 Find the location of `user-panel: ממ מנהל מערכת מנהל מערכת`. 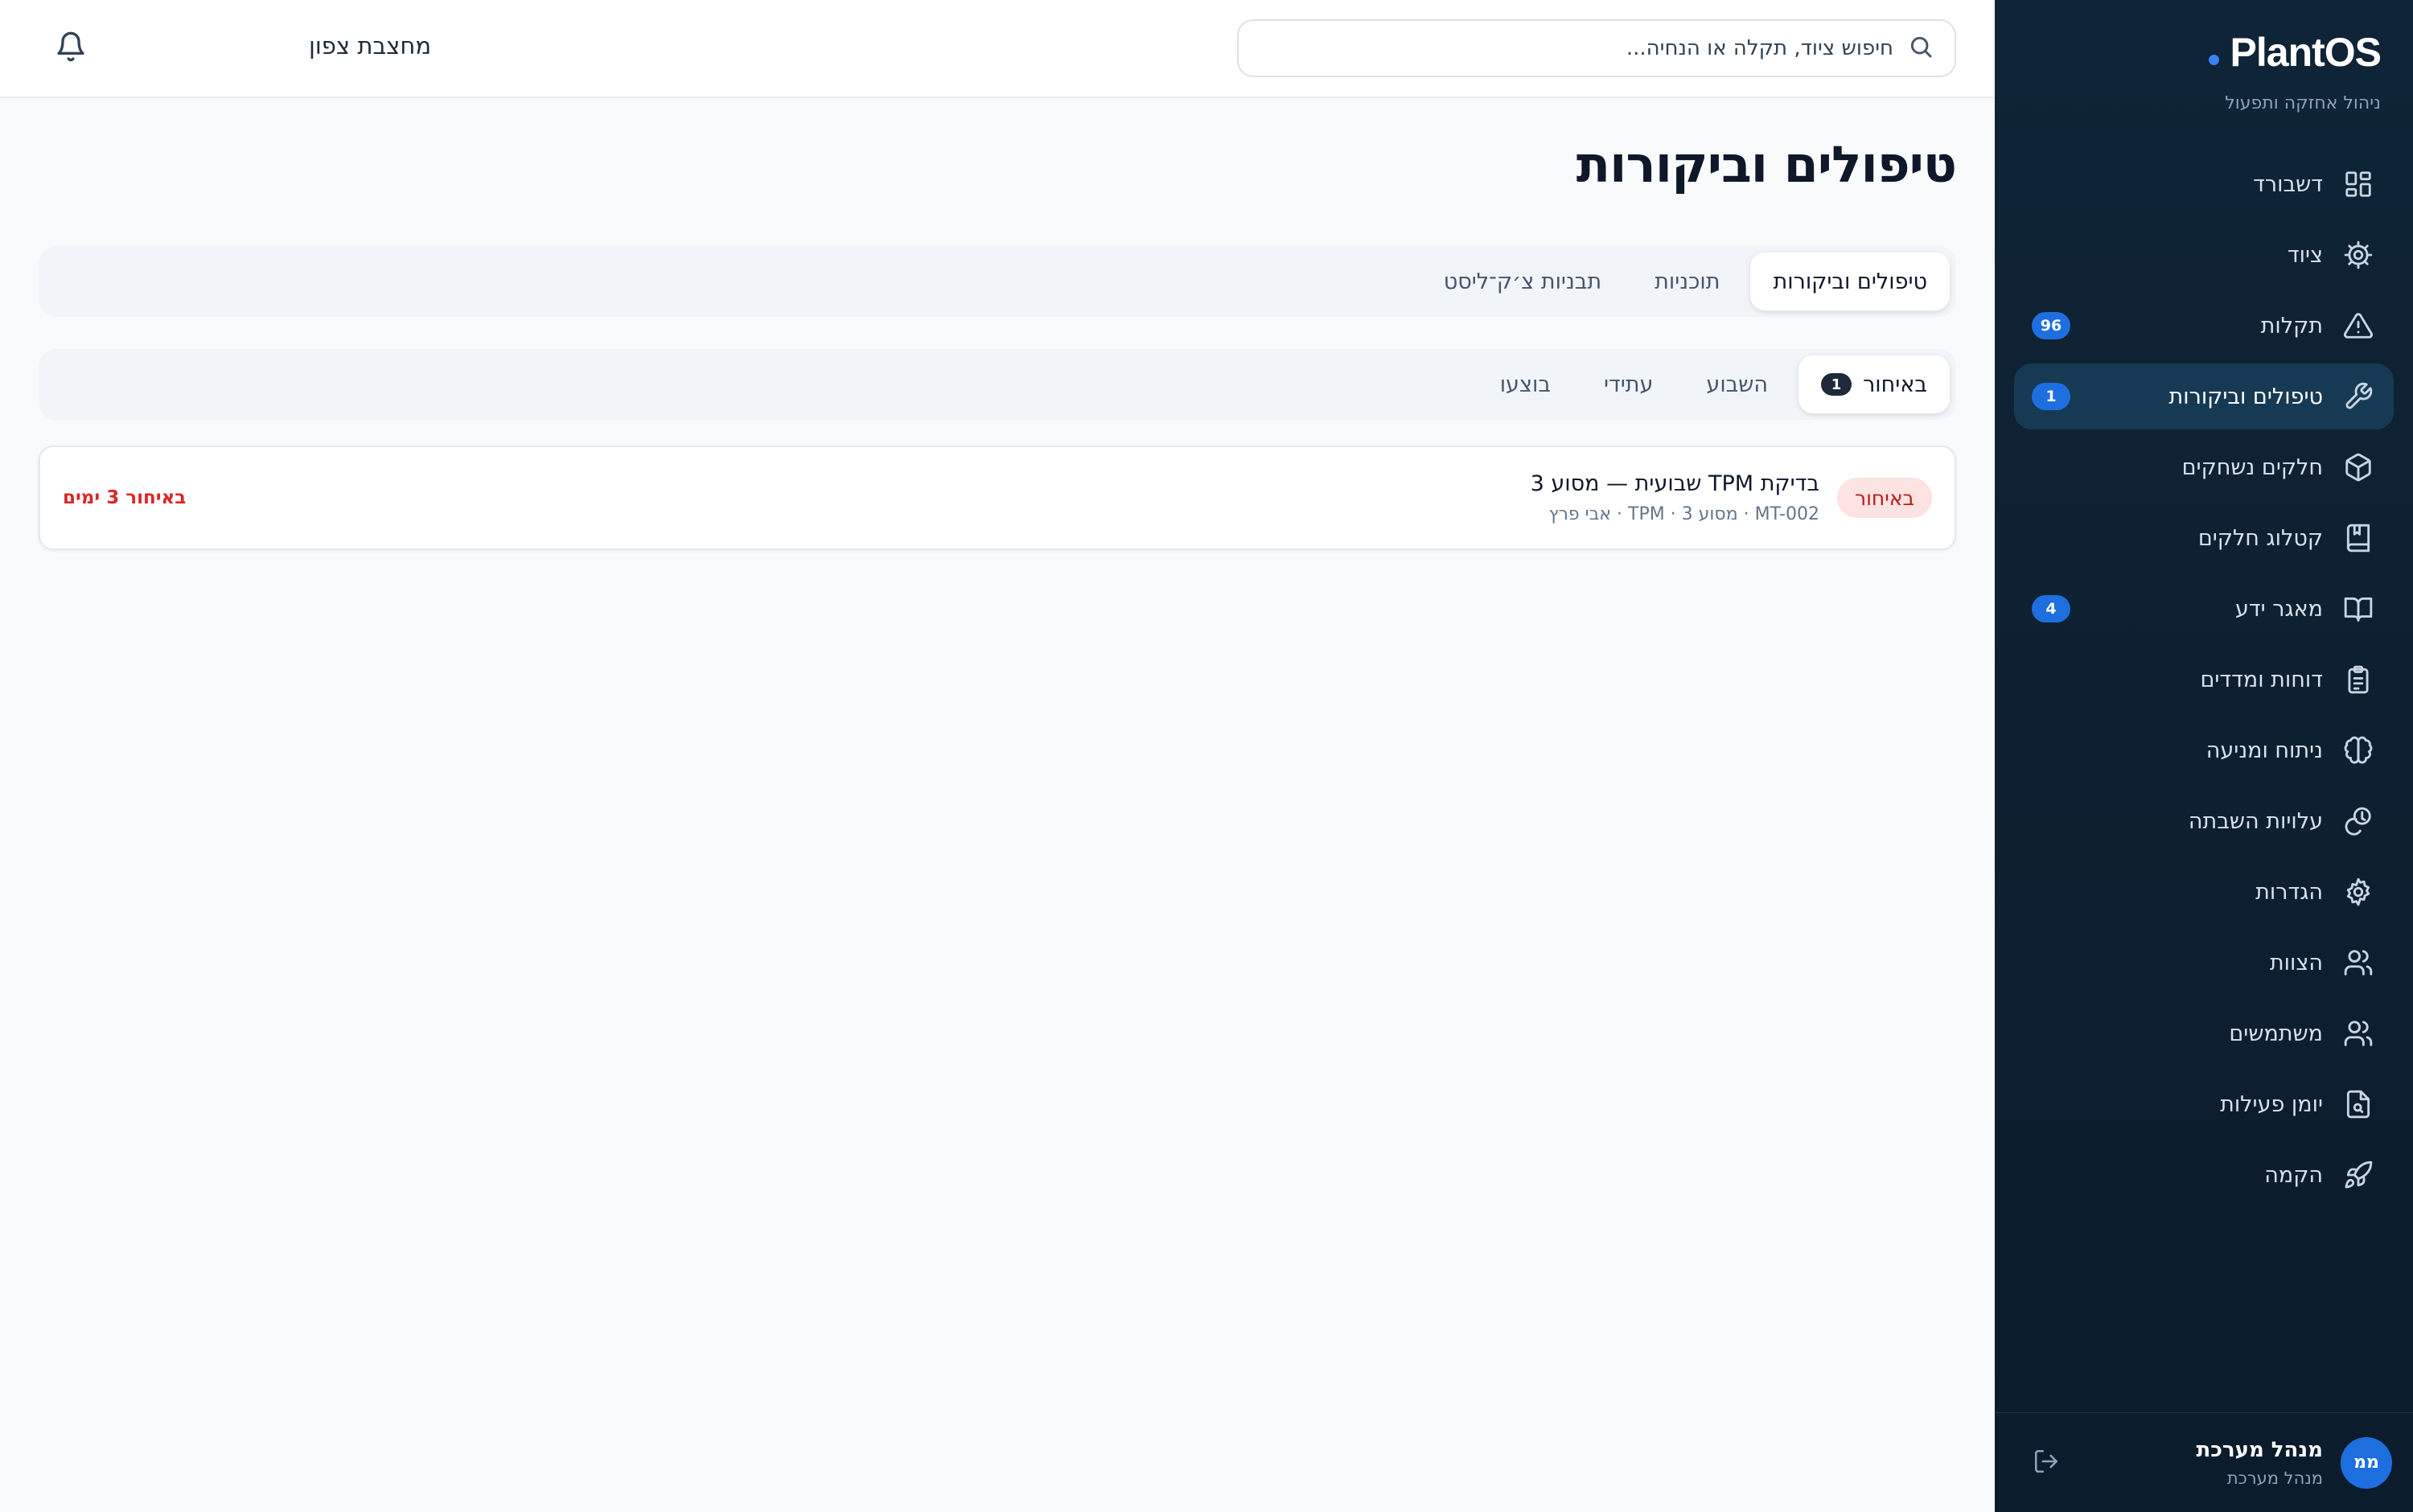

user-panel: ממ מנהל מערכת מנהל מערכת is located at coordinates (2204, 1462).